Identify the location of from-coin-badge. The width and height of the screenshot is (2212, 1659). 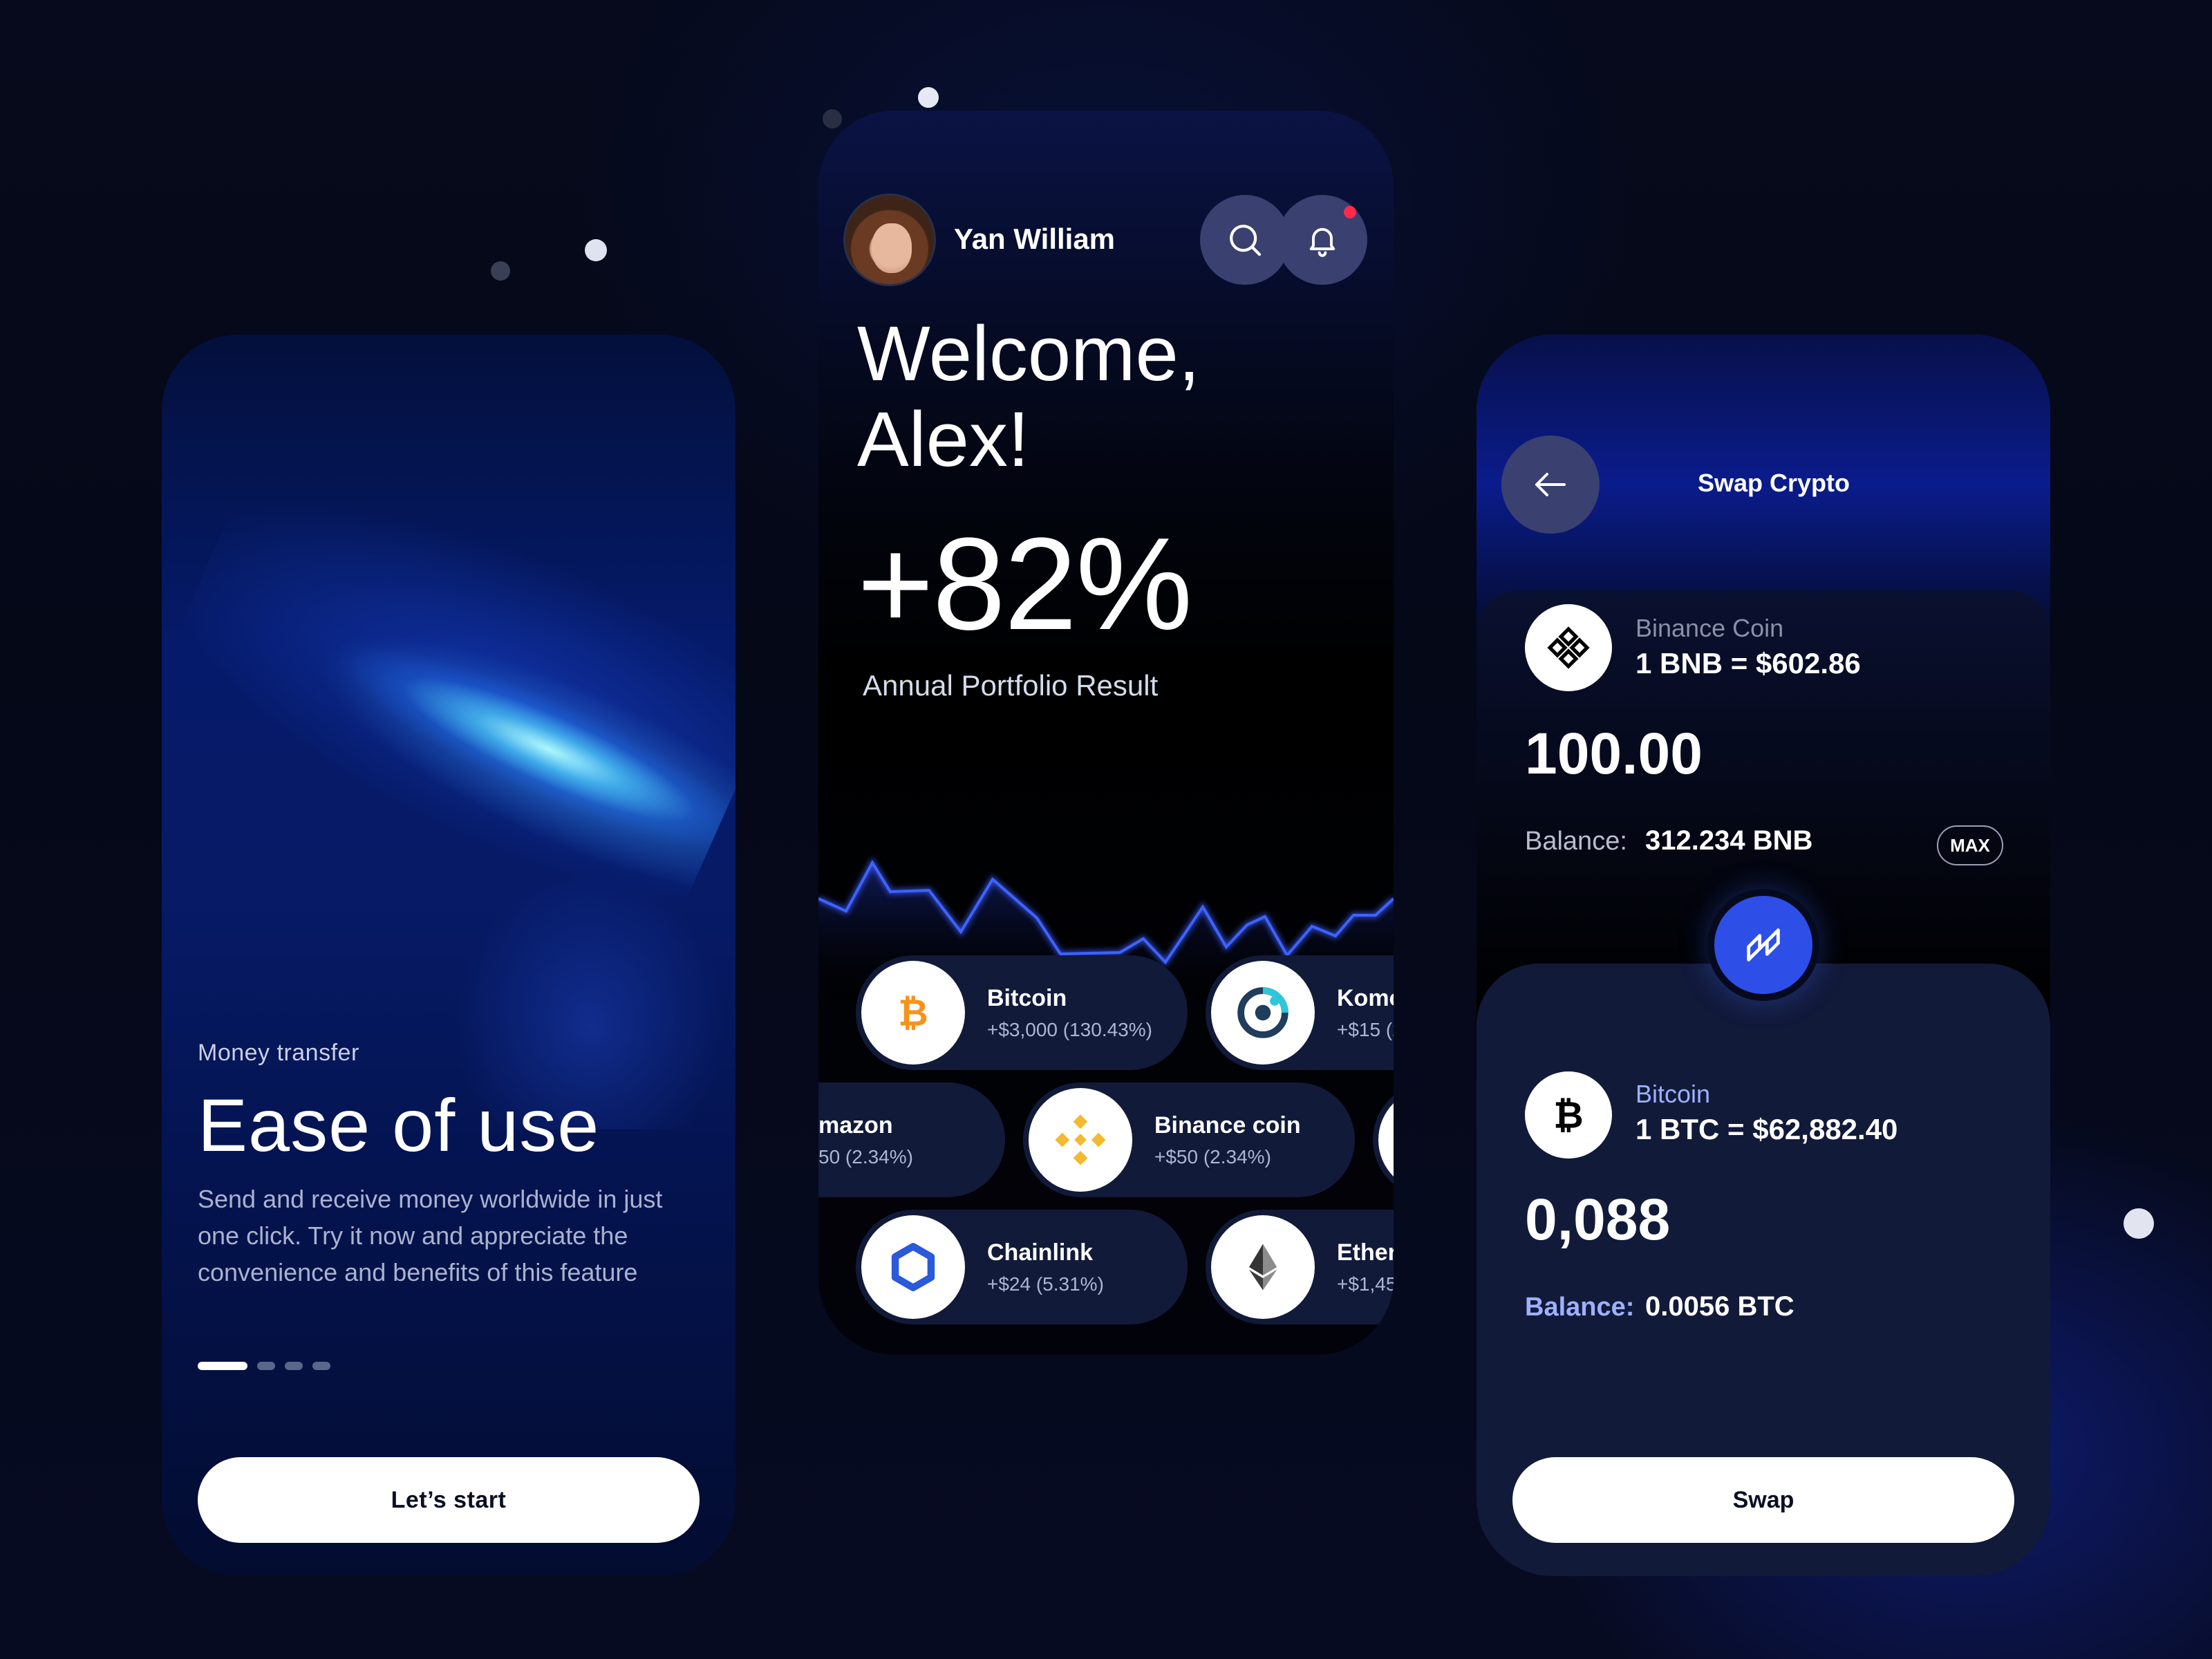
(1568, 647).